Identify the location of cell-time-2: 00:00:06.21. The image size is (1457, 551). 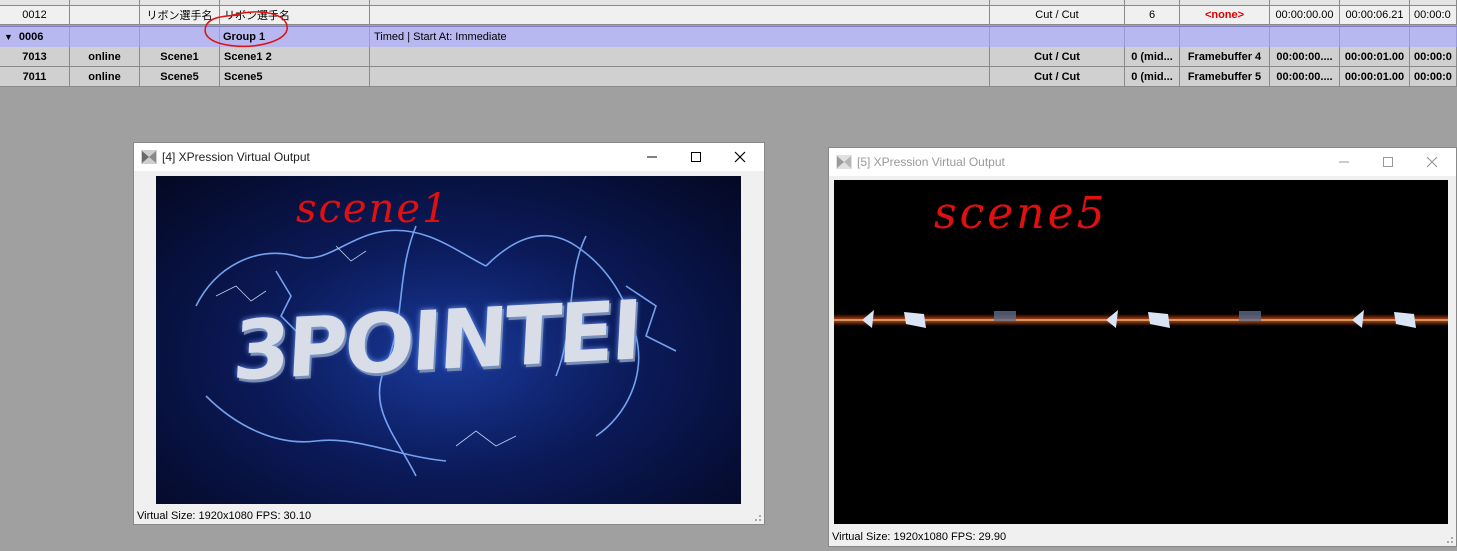
(1375, 15).